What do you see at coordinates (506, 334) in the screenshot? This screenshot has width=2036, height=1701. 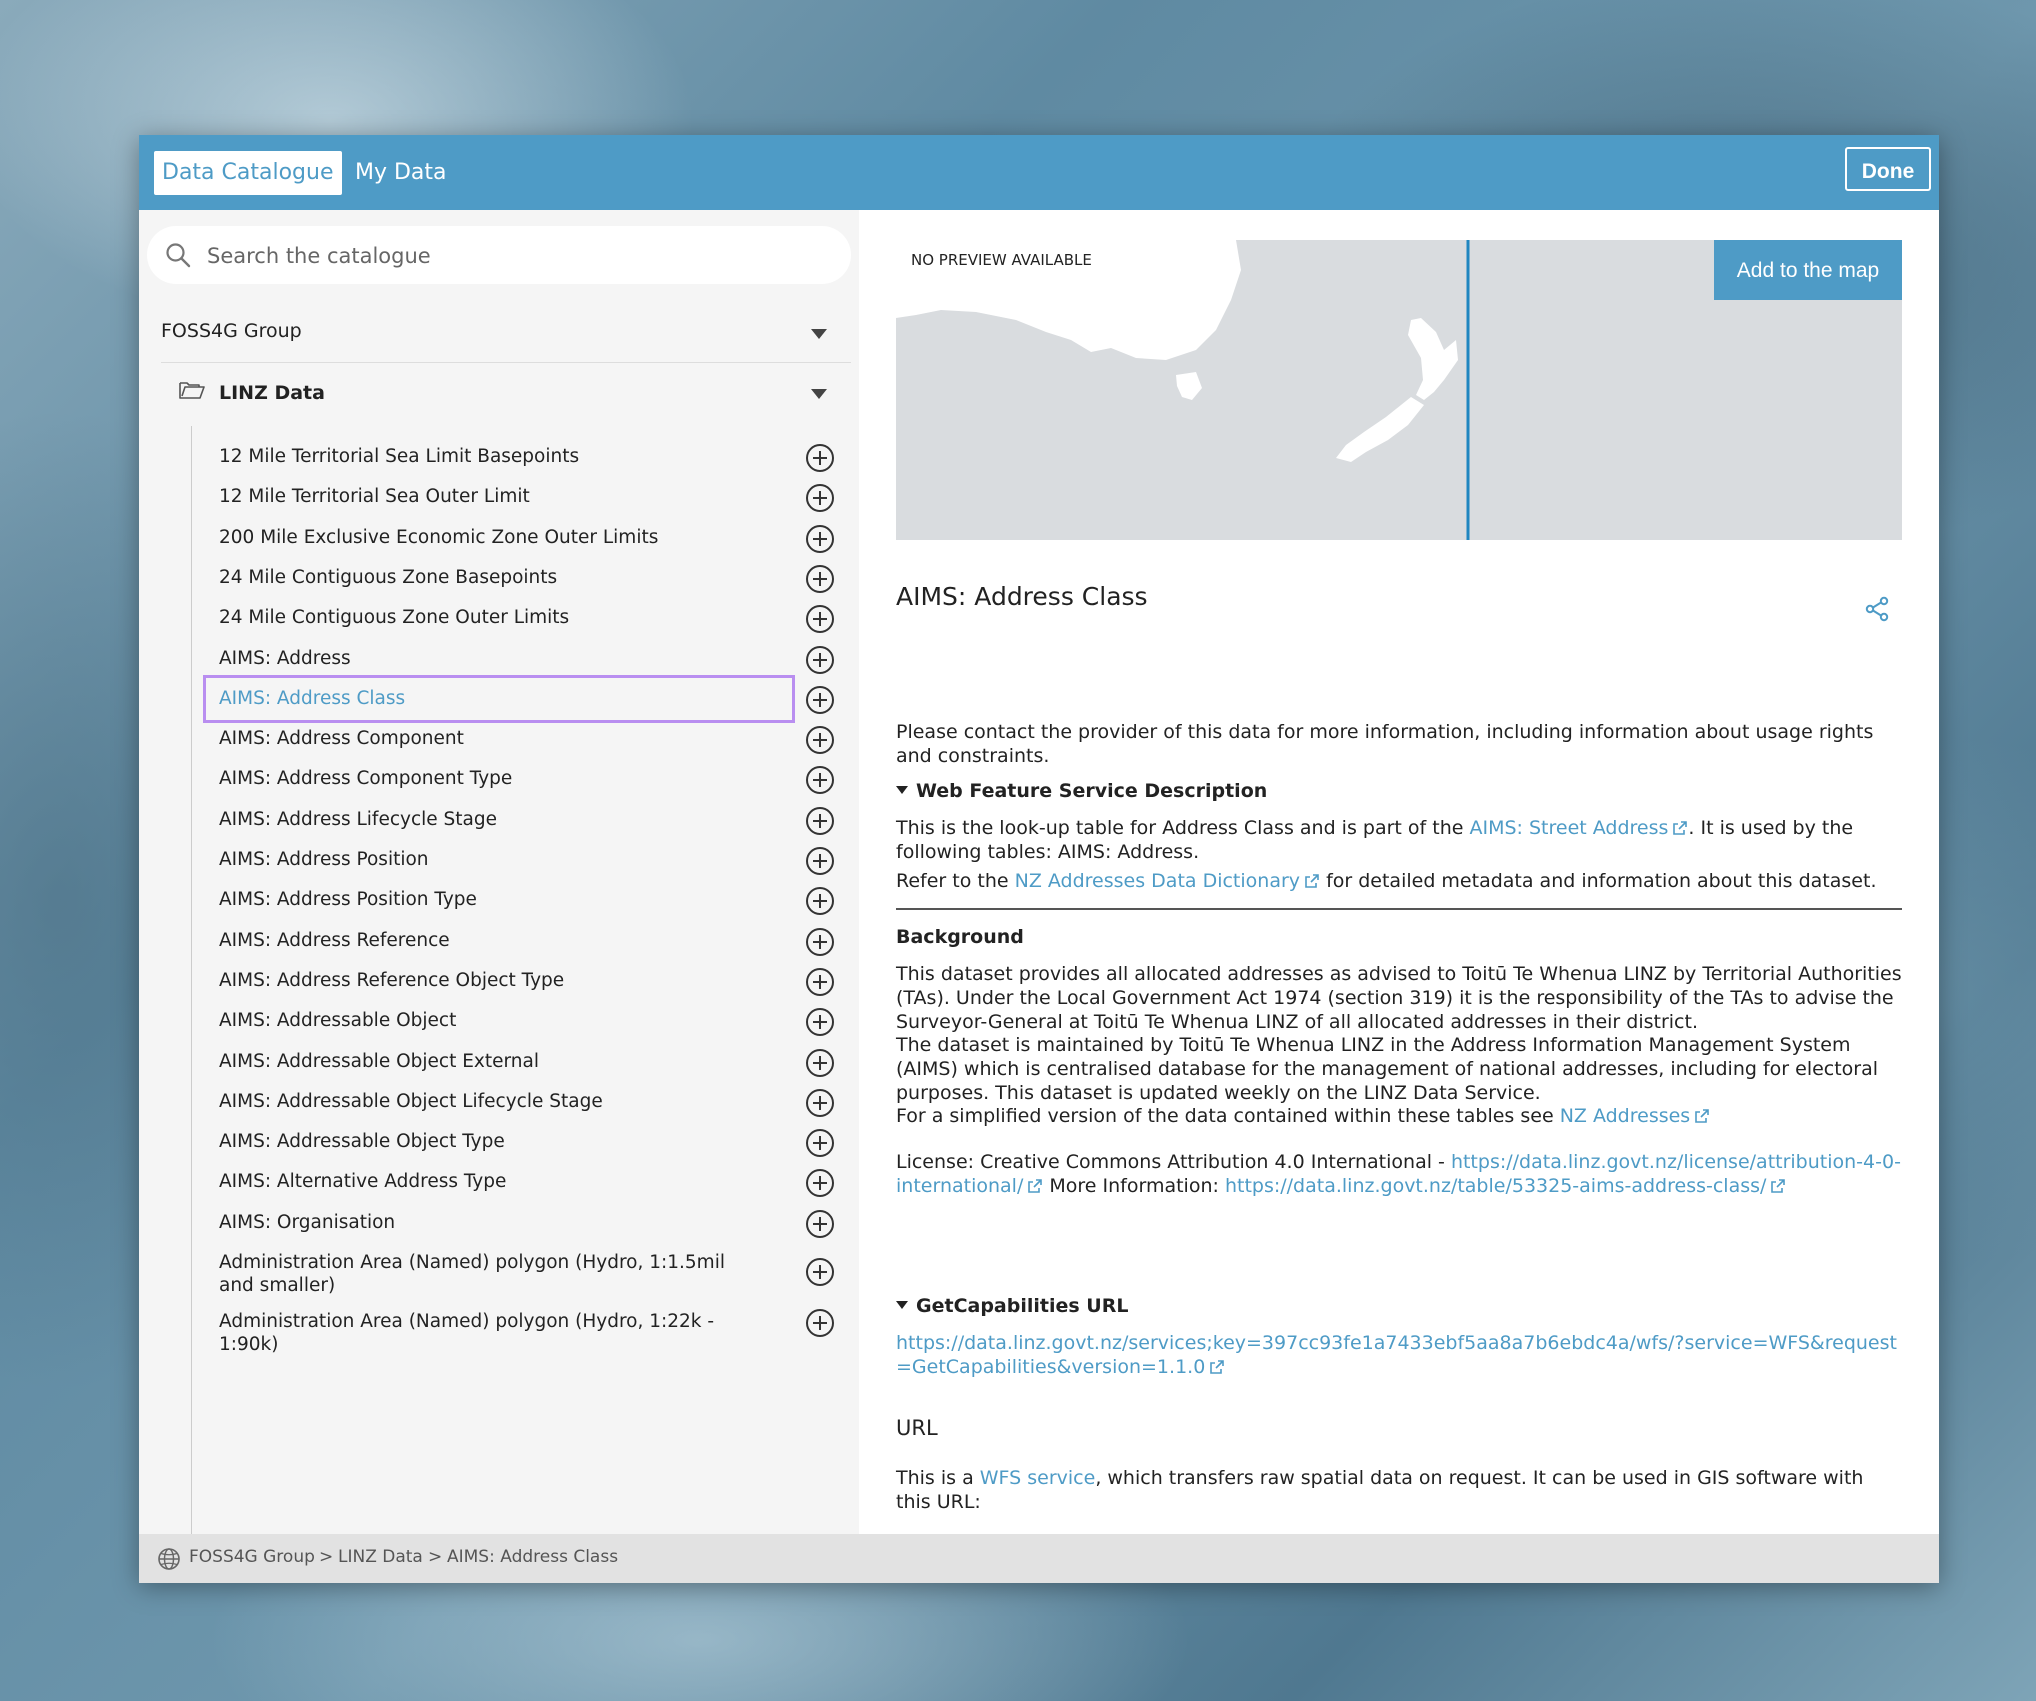 I see `catalogue-group-foss4g: FOSS4G Group` at bounding box center [506, 334].